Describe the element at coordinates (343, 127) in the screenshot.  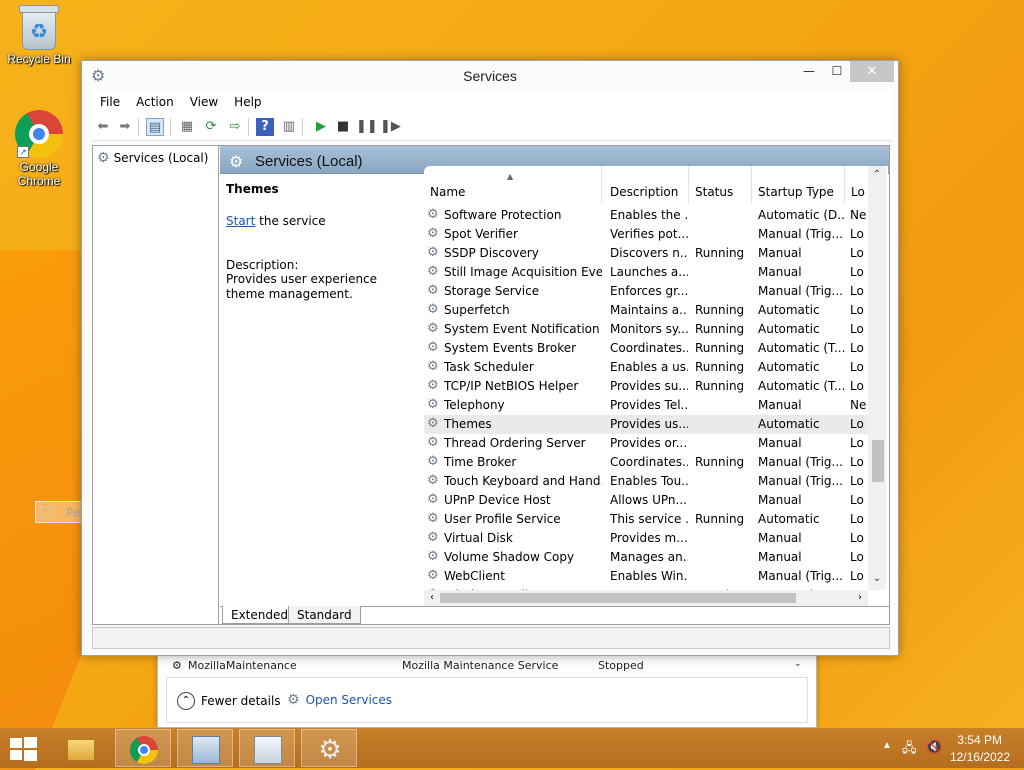
I see `stop-service-icon: ■` at that location.